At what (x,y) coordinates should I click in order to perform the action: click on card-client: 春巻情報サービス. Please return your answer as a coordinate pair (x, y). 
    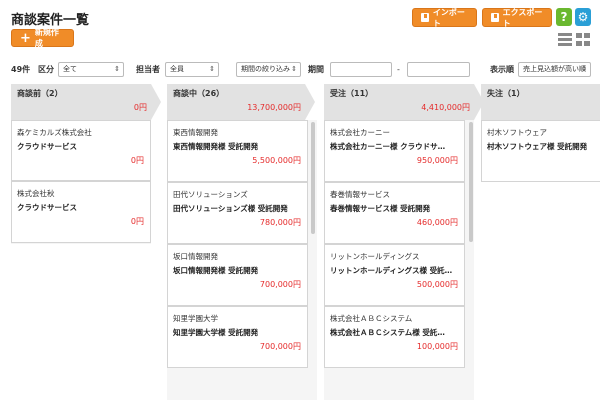
    Looking at the image, I should click on (360, 194).